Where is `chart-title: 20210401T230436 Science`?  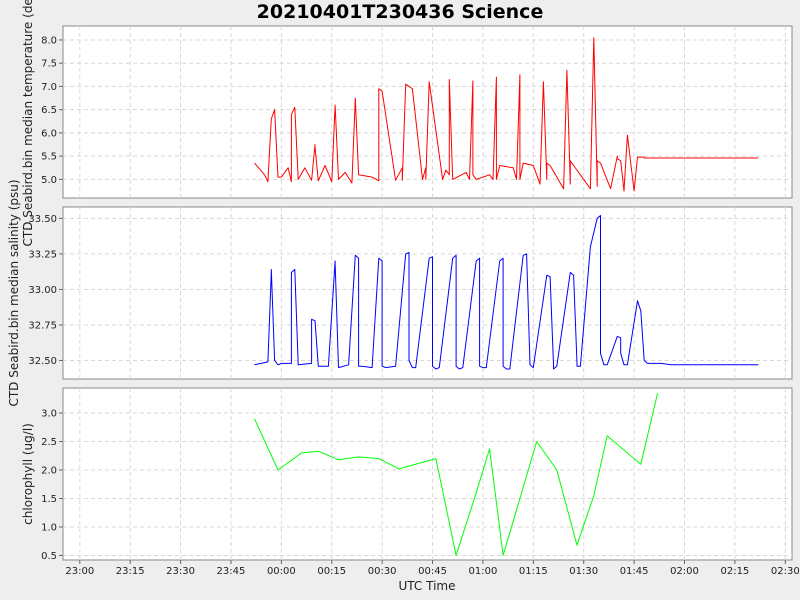
chart-title: 20210401T230436 Science is located at coordinates (400, 12).